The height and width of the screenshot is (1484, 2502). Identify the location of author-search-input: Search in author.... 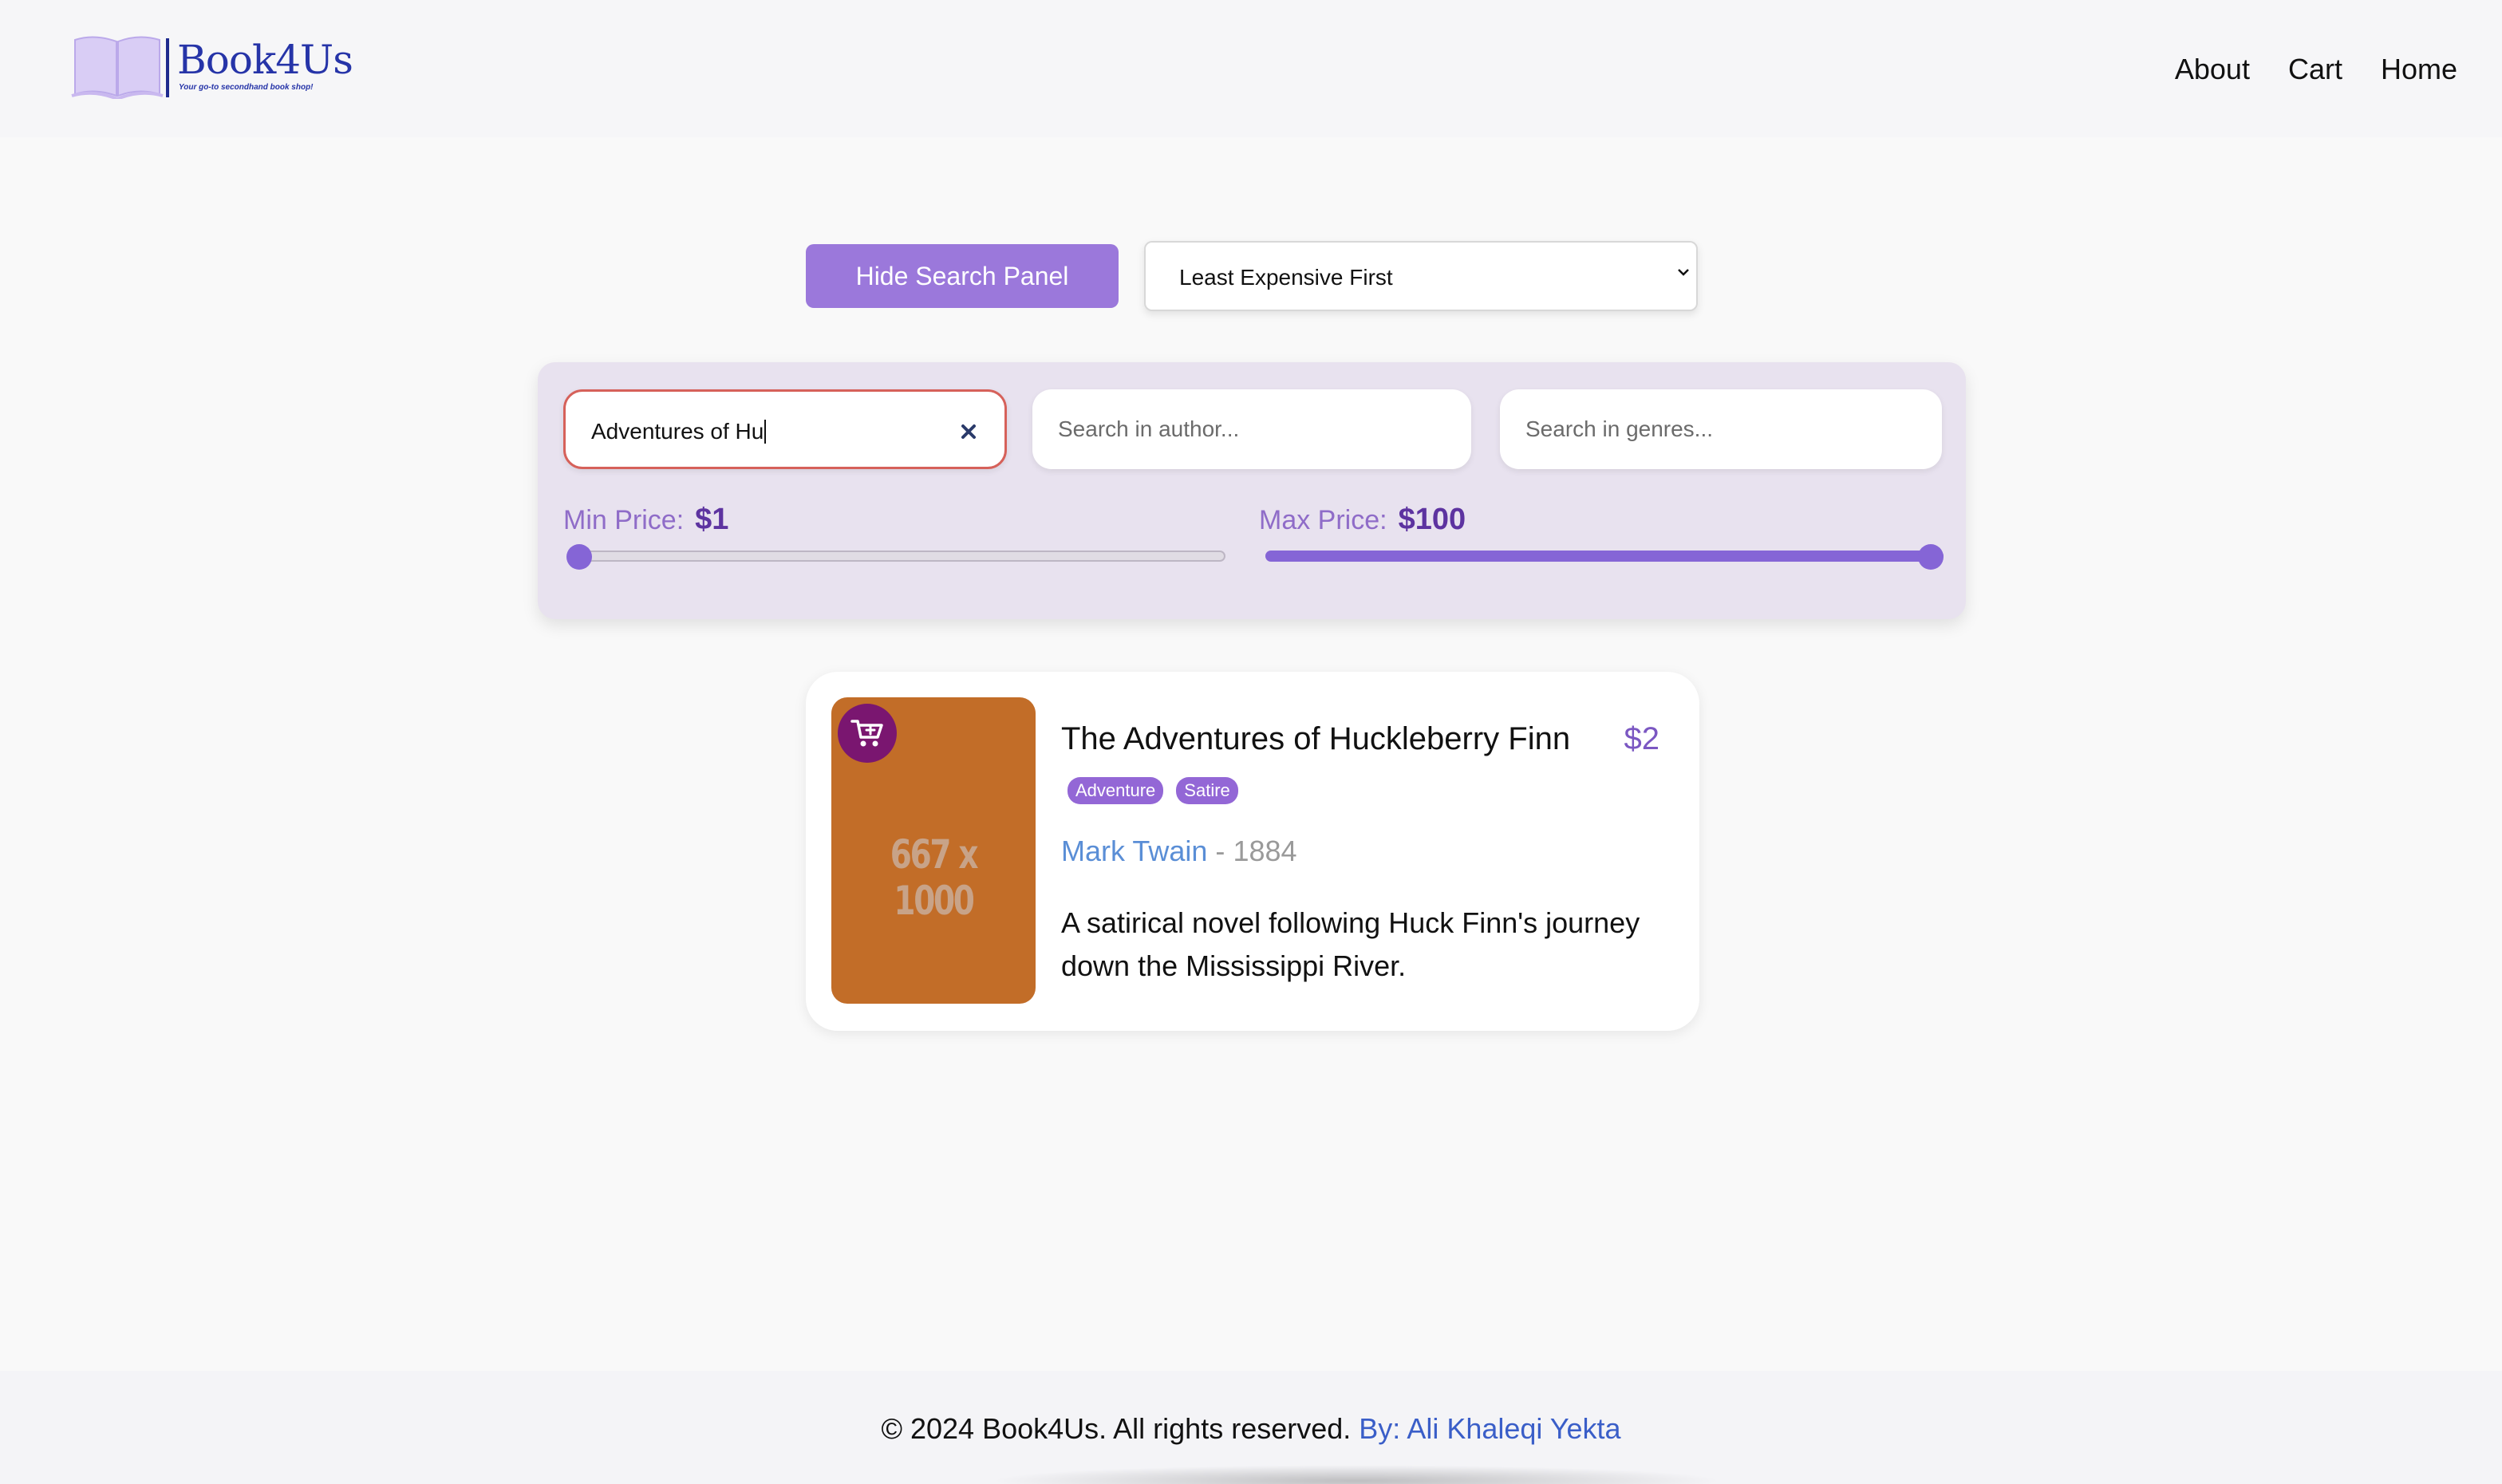
(1251, 429).